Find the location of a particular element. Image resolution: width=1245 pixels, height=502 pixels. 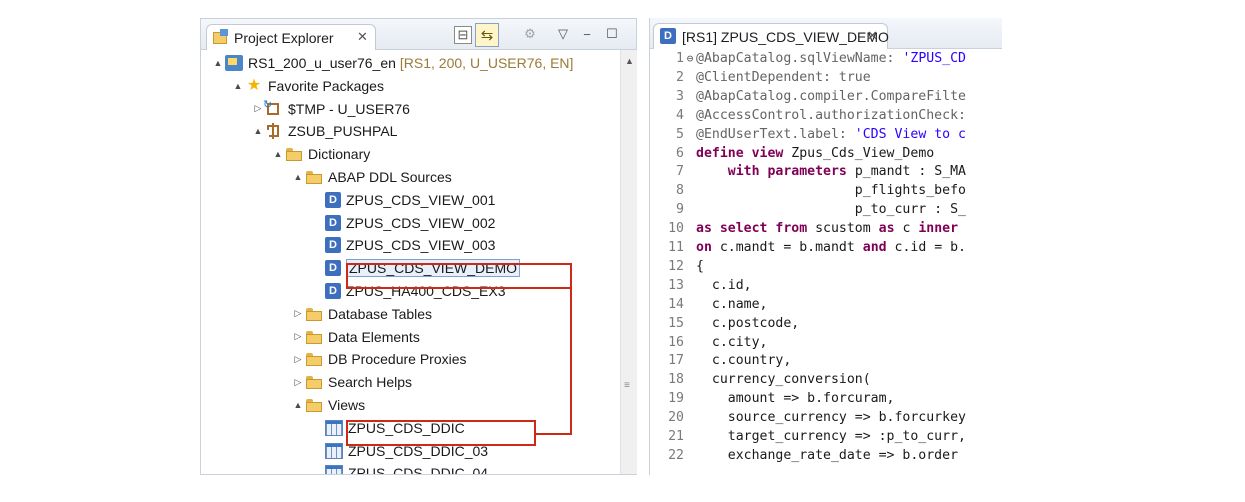

code-line: 1 ⊖ @AbapCatalog.sqlViewName: 'ZPUS_CD is located at coordinates (808, 59).